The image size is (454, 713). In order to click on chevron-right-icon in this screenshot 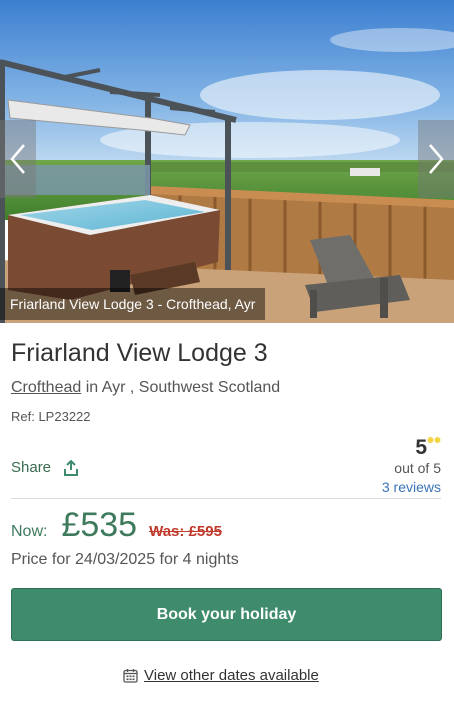, I will do `click(436, 159)`.